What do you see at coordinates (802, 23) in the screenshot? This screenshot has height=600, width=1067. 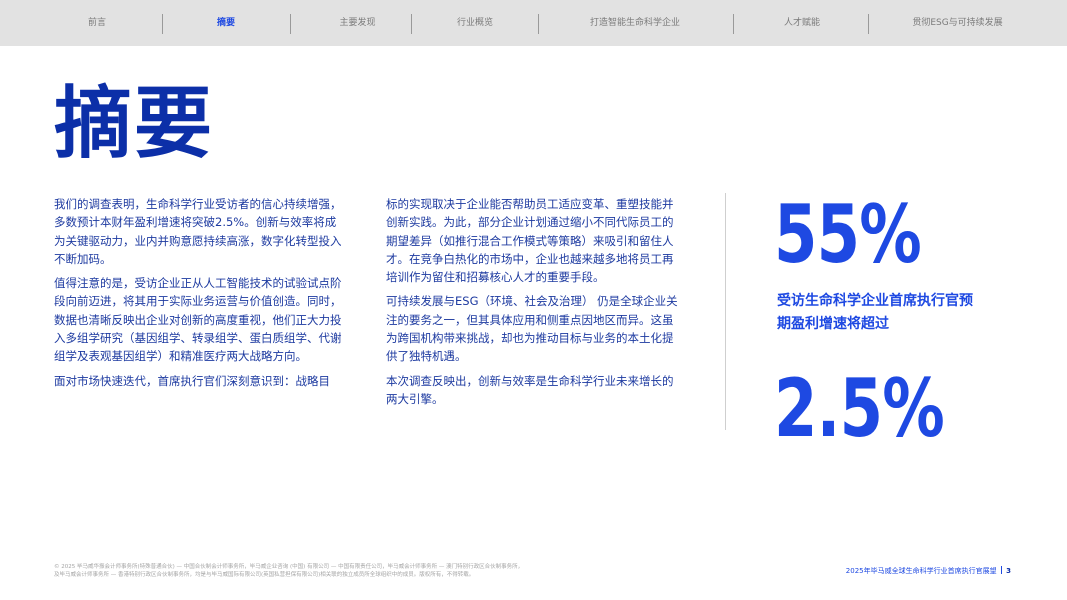 I see `nav-item-talent: 人才赋能` at bounding box center [802, 23].